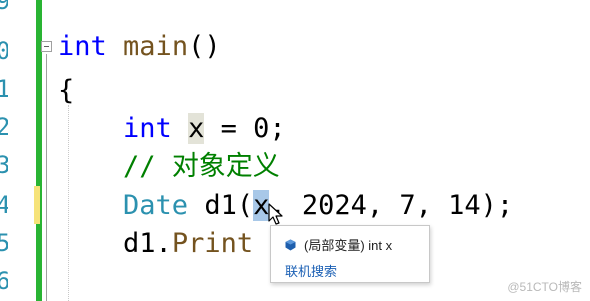 This screenshot has height=301, width=590. I want to click on function-token: main, so click(156, 46).